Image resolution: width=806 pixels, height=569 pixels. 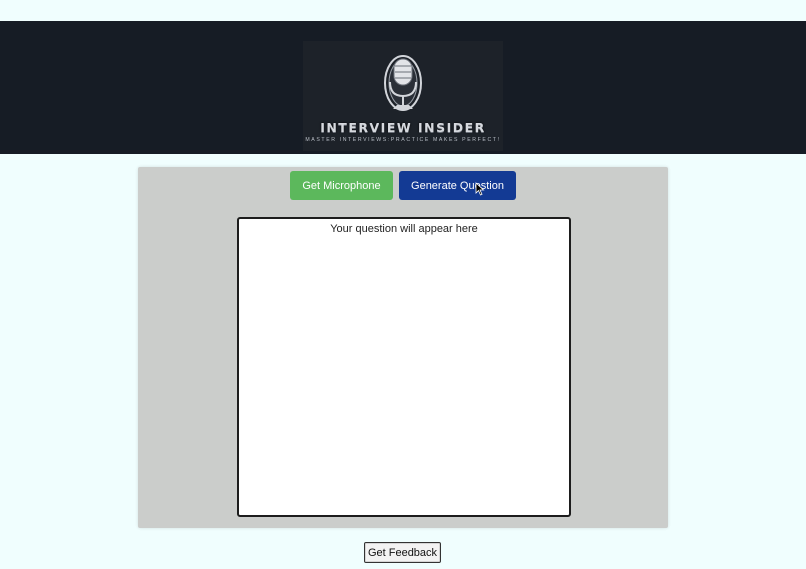 I want to click on generate-question-button: Generate Question, so click(x=457, y=185).